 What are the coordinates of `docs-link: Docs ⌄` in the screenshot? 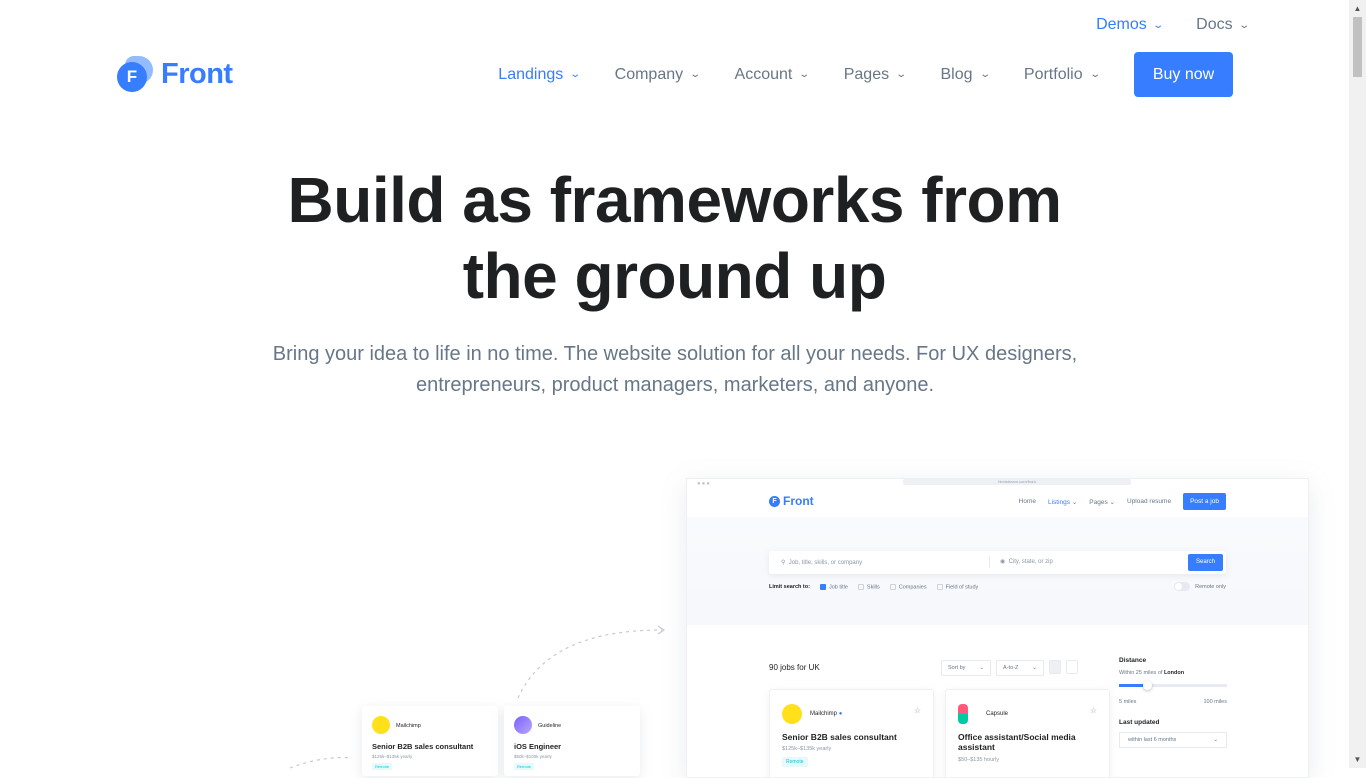 It's located at (1223, 25).